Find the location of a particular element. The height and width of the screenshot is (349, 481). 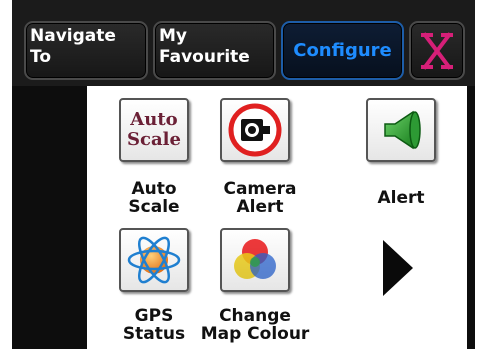

alert-label-line1: Alert is located at coordinates (401, 198).